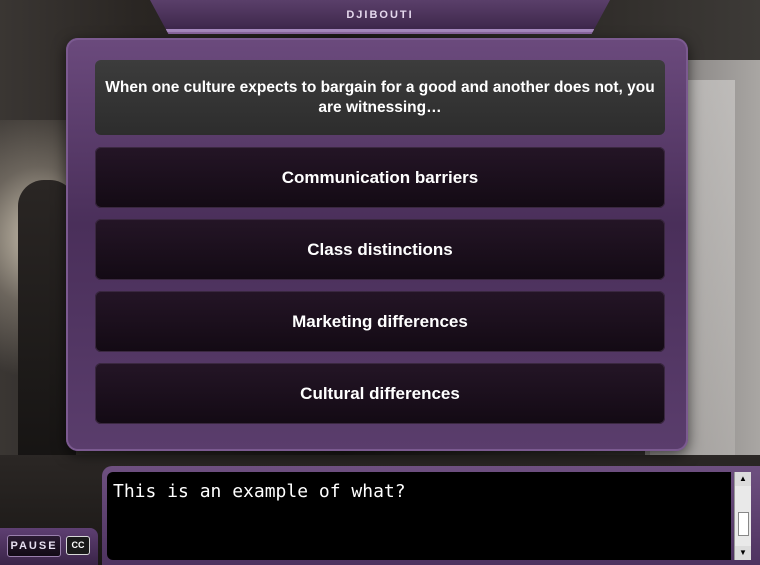 This screenshot has height=565, width=760. I want to click on cc-icon: CC, so click(78, 545).